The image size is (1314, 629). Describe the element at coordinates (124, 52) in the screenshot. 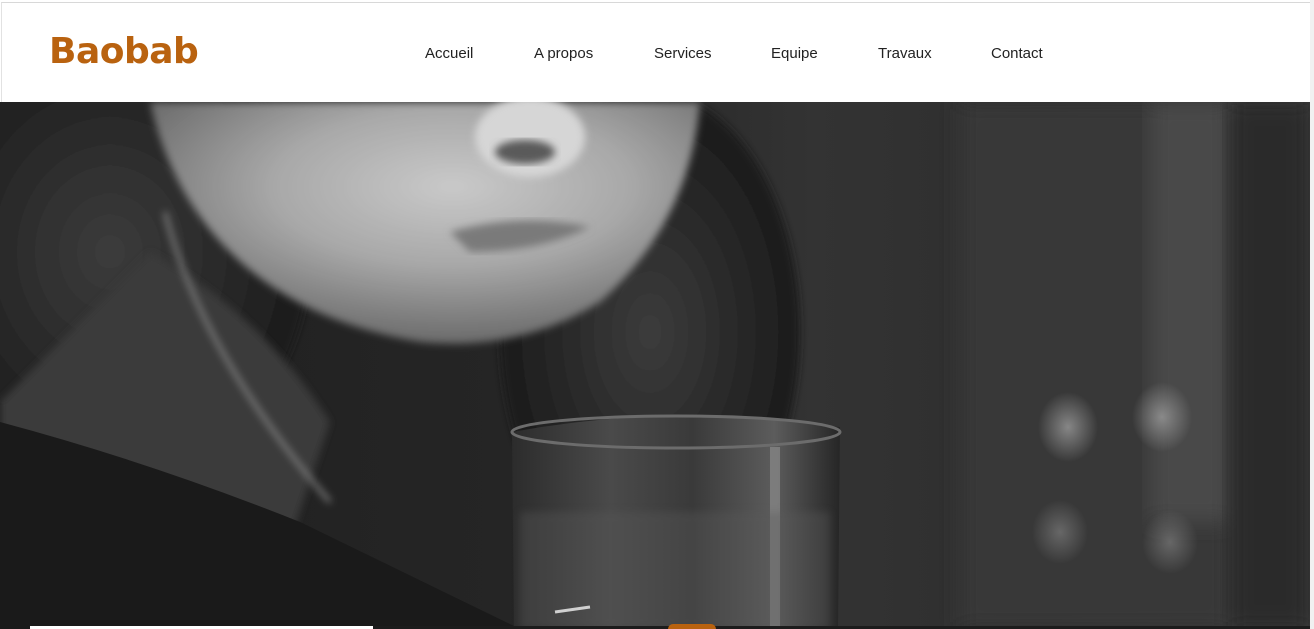

I see `brand-logo: Baobab` at that location.